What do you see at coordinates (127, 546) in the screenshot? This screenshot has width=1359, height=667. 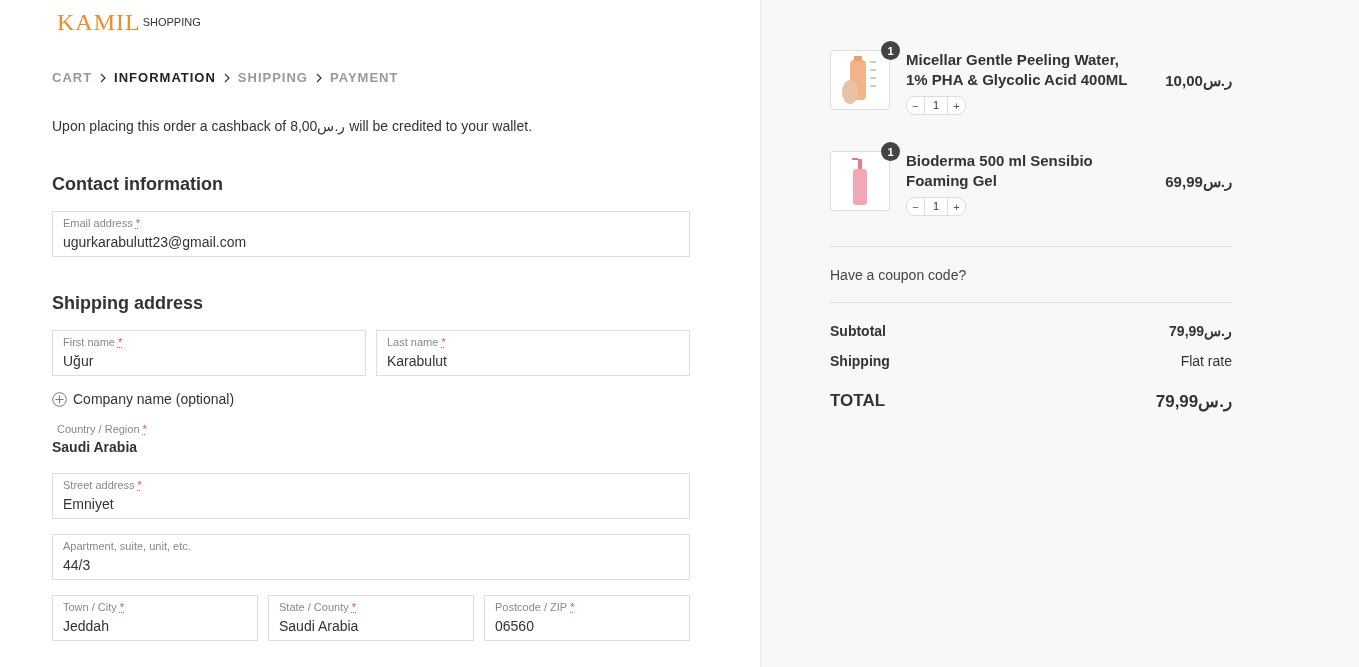 I see `field-label: Apartment, suite, unit, etc.` at bounding box center [127, 546].